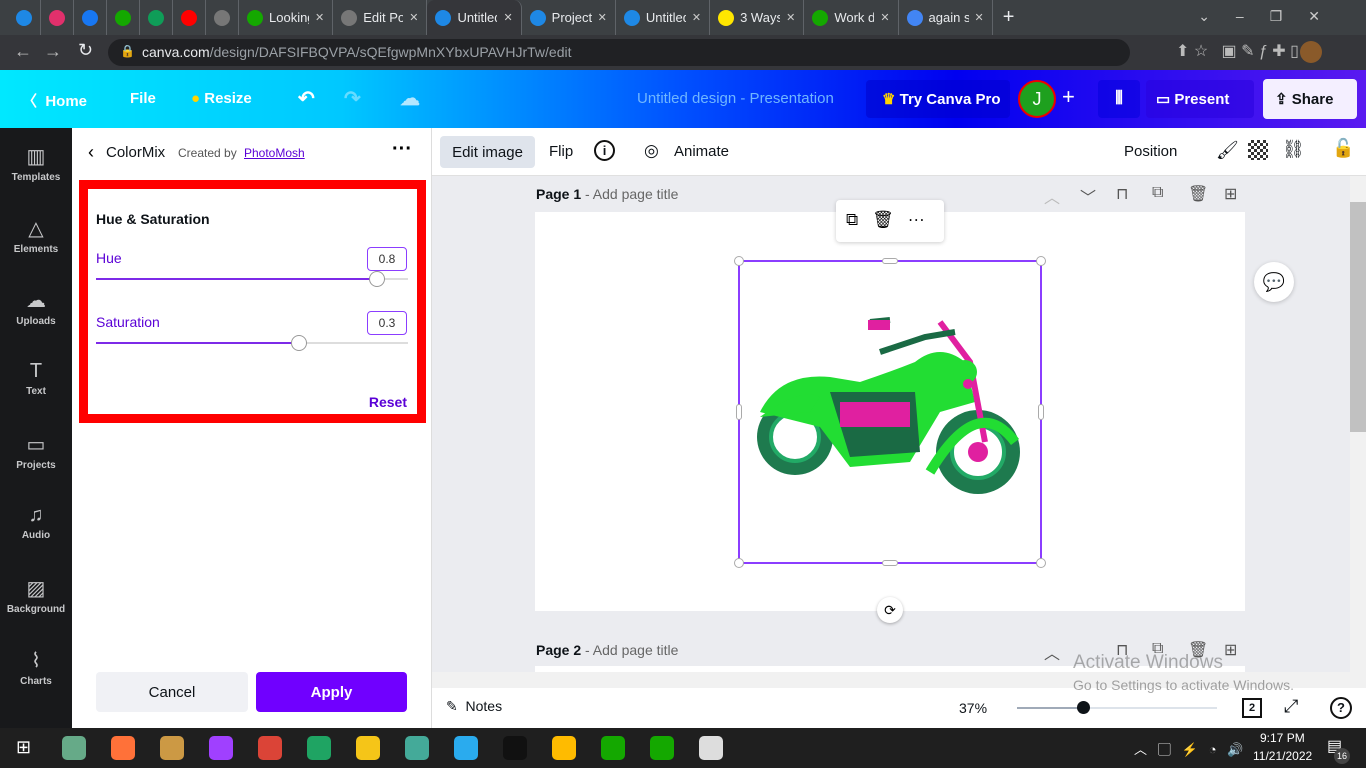 The width and height of the screenshot is (1366, 768). I want to click on transparency-icon, so click(1258, 150).